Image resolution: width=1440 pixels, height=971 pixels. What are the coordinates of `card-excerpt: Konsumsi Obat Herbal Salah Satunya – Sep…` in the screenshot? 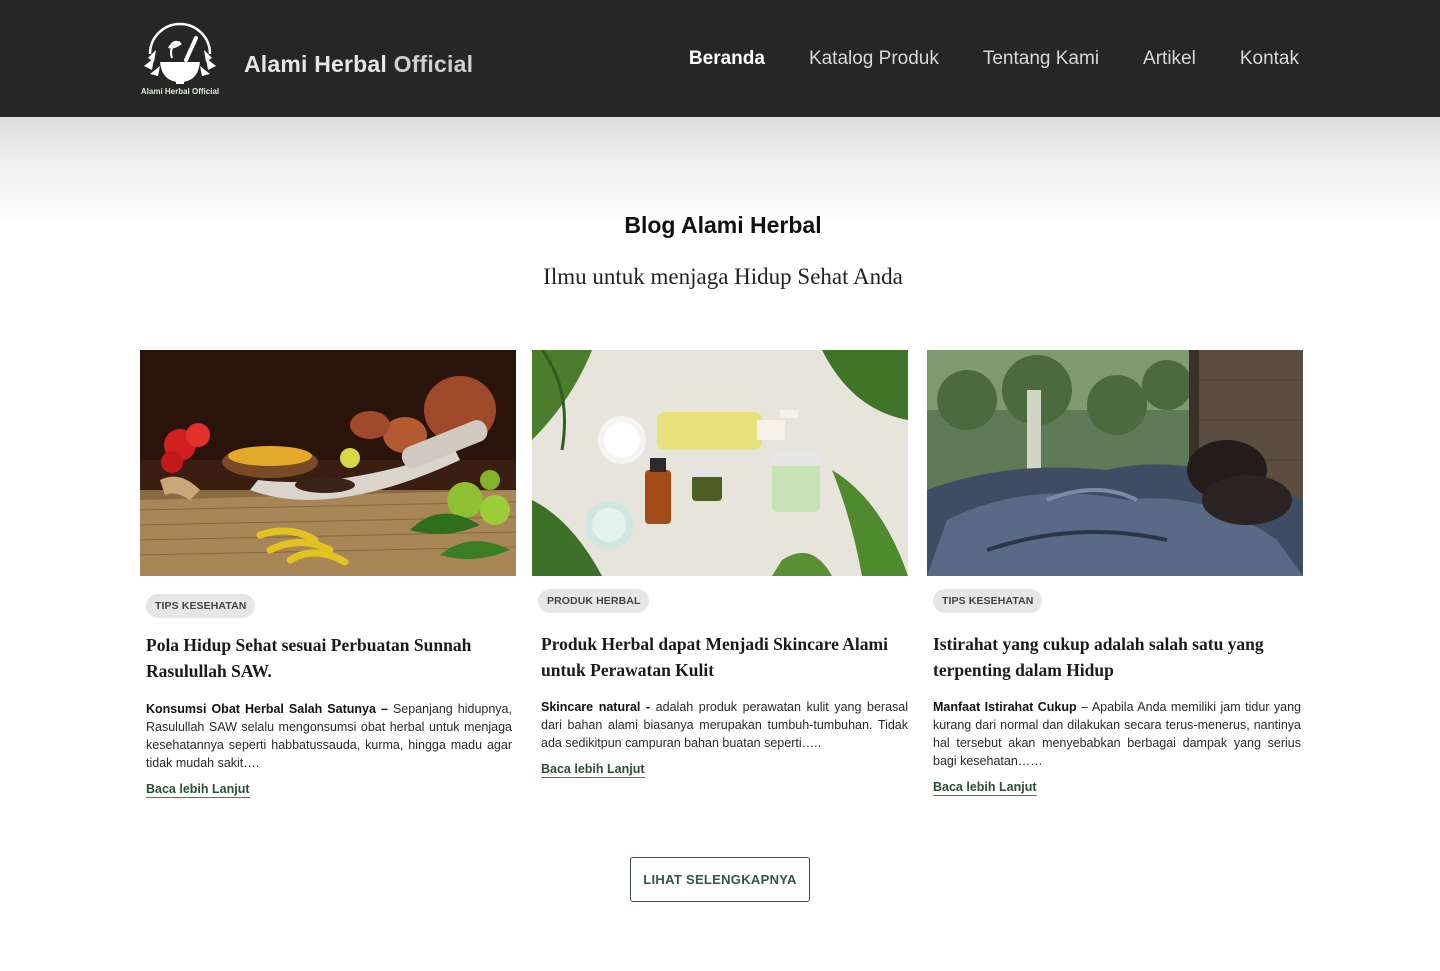 It's located at (329, 736).